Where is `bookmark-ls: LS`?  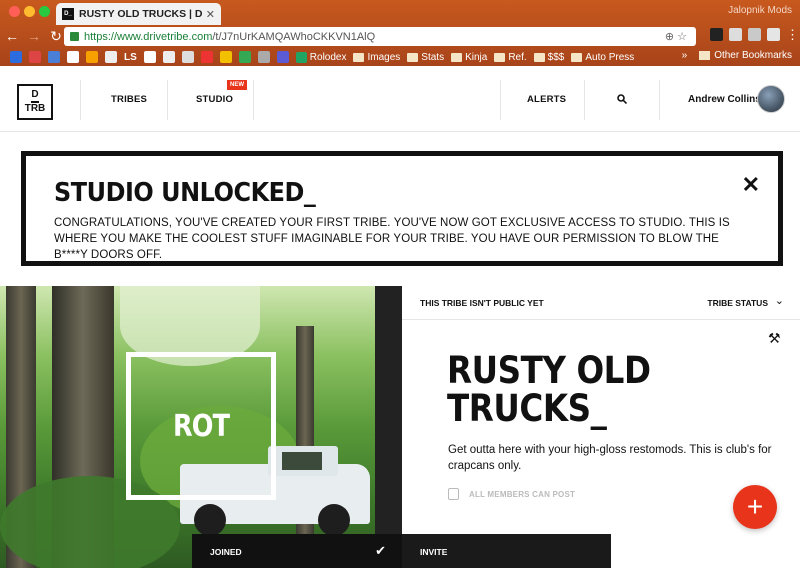 bookmark-ls: LS is located at coordinates (130, 57).